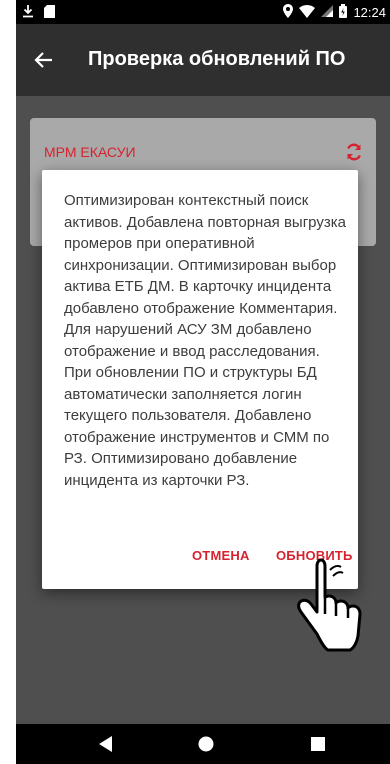 This screenshot has height=764, width=390. What do you see at coordinates (288, 12) in the screenshot?
I see `location-icon` at bounding box center [288, 12].